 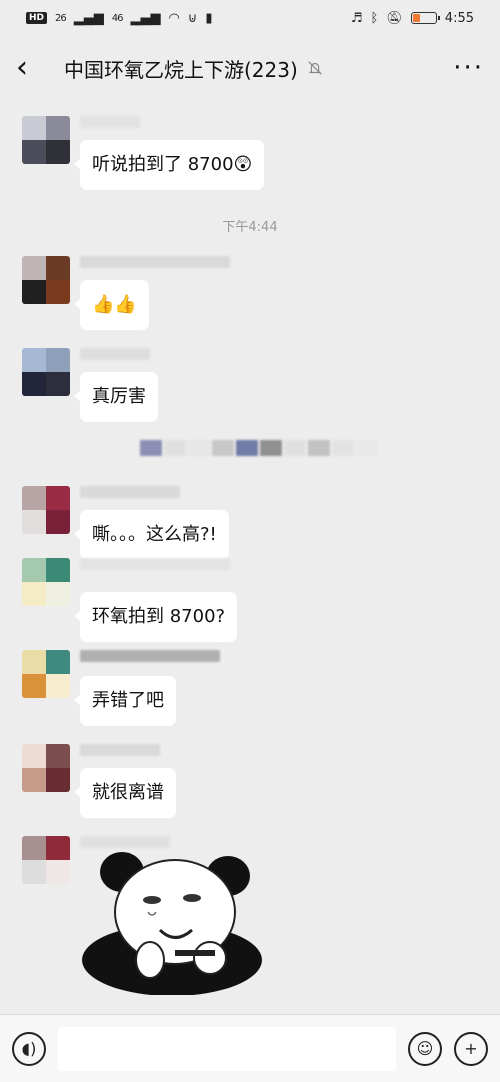 I want to click on emoji-button: ☺, so click(x=425, y=1048).